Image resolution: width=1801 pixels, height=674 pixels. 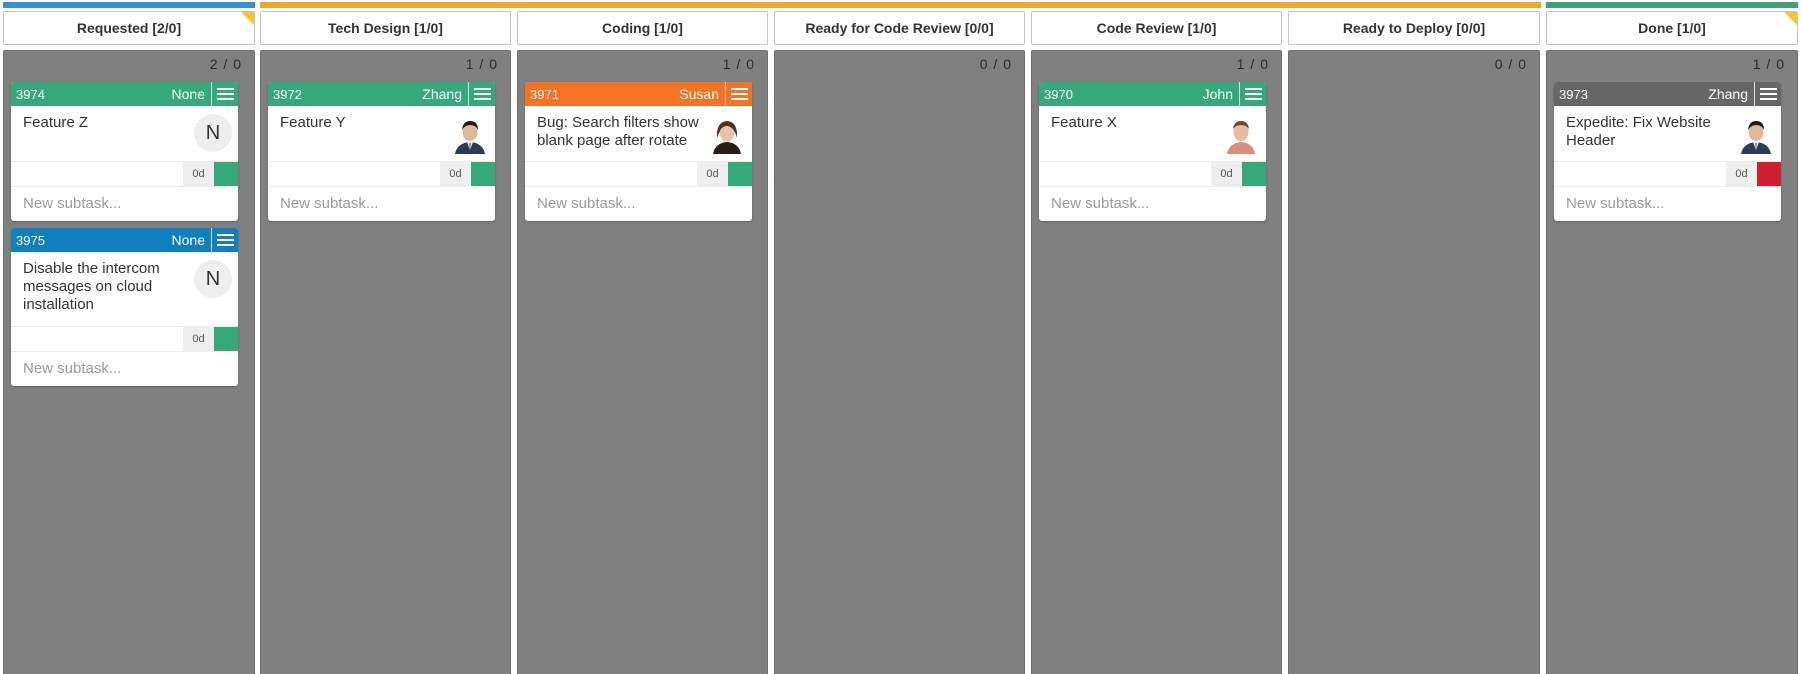 I want to click on card-header: 3971 Susan, so click(x=638, y=94).